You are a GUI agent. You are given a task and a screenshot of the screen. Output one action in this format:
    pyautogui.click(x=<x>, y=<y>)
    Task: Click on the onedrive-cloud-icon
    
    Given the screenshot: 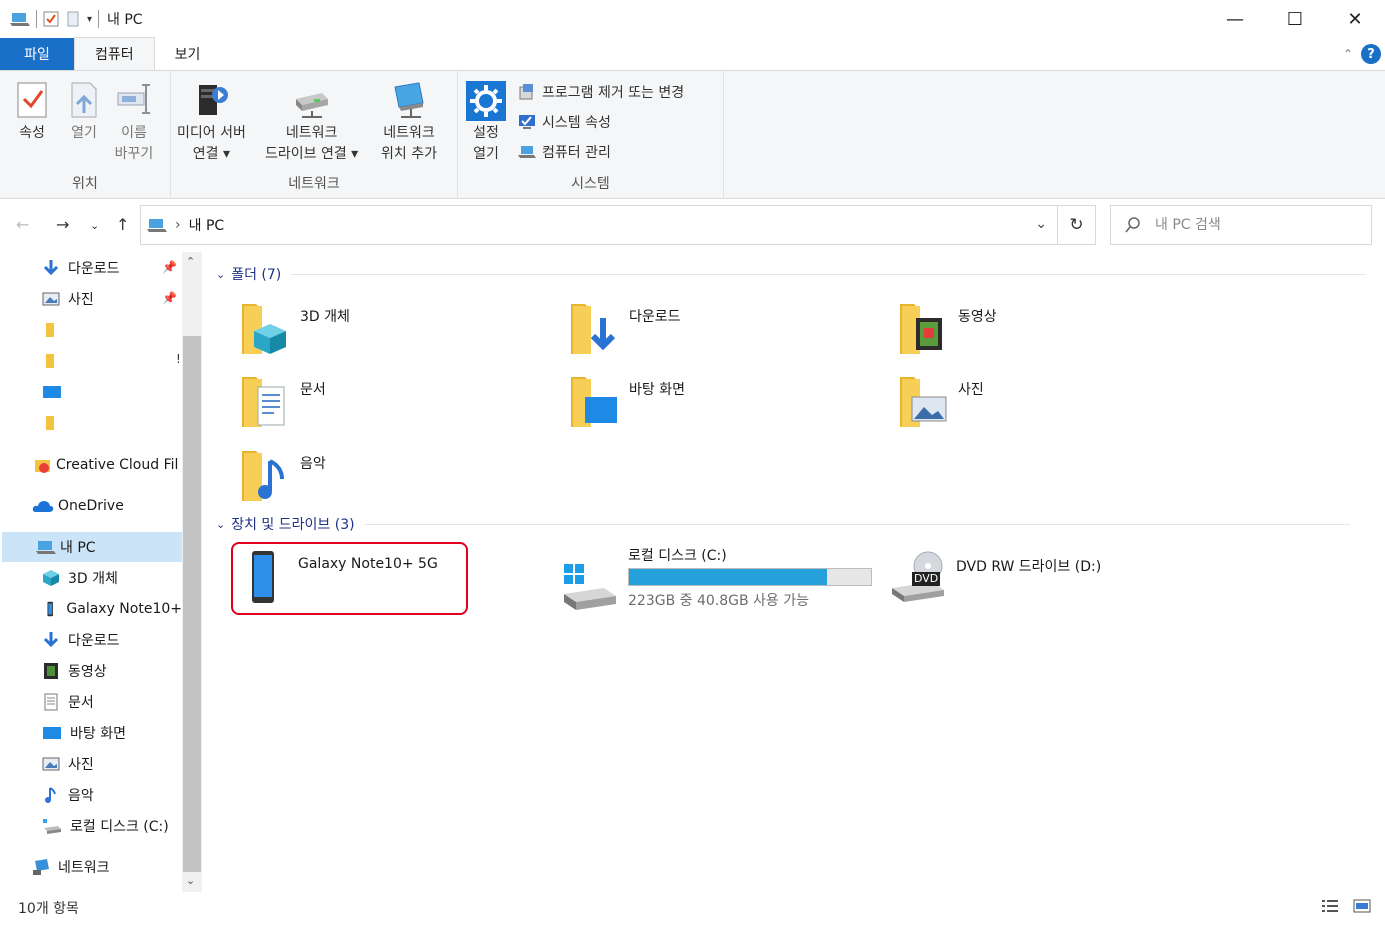 What is the action you would take?
    pyautogui.click(x=43, y=506)
    